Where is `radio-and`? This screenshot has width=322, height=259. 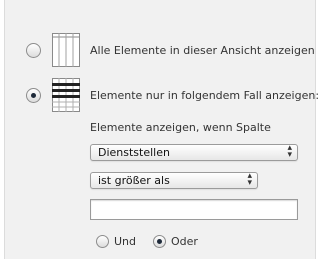
radio-and is located at coordinates (102, 241).